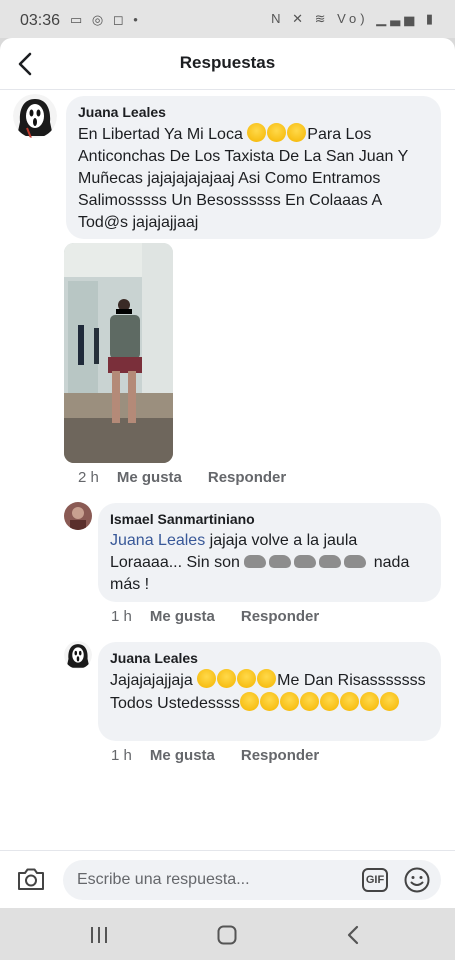  Describe the element at coordinates (297, 132) in the screenshot. I see `blowing-kiss-emoji` at that location.